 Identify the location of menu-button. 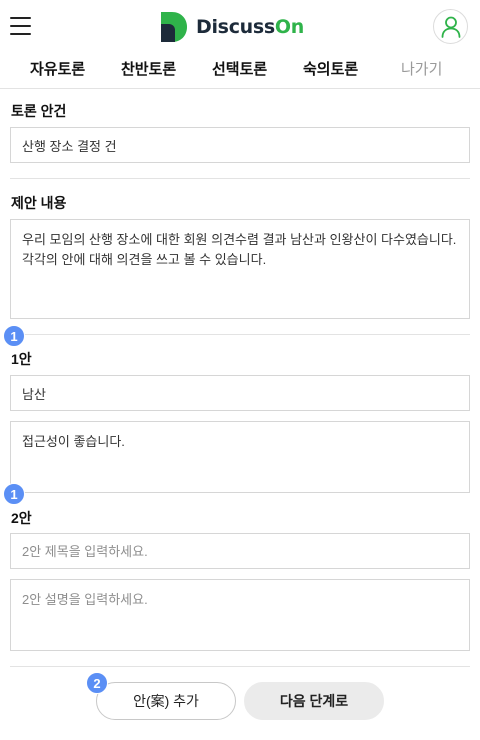
(20, 26).